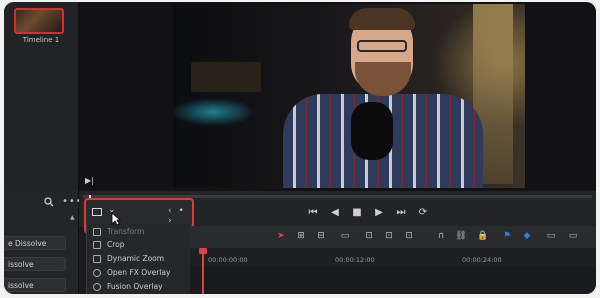 The height and width of the screenshot is (298, 600). Describe the element at coordinates (313, 212) in the screenshot. I see `skip-to-start-icon: ⏮` at that location.